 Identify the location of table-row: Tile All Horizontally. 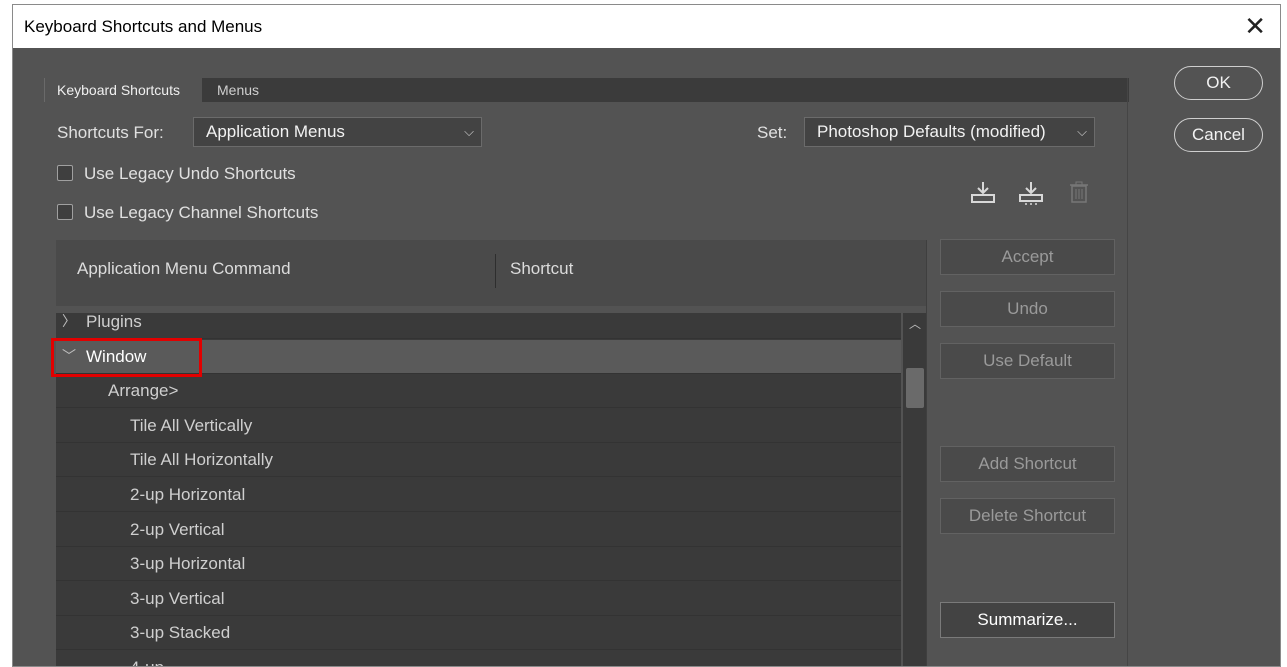
(478, 460).